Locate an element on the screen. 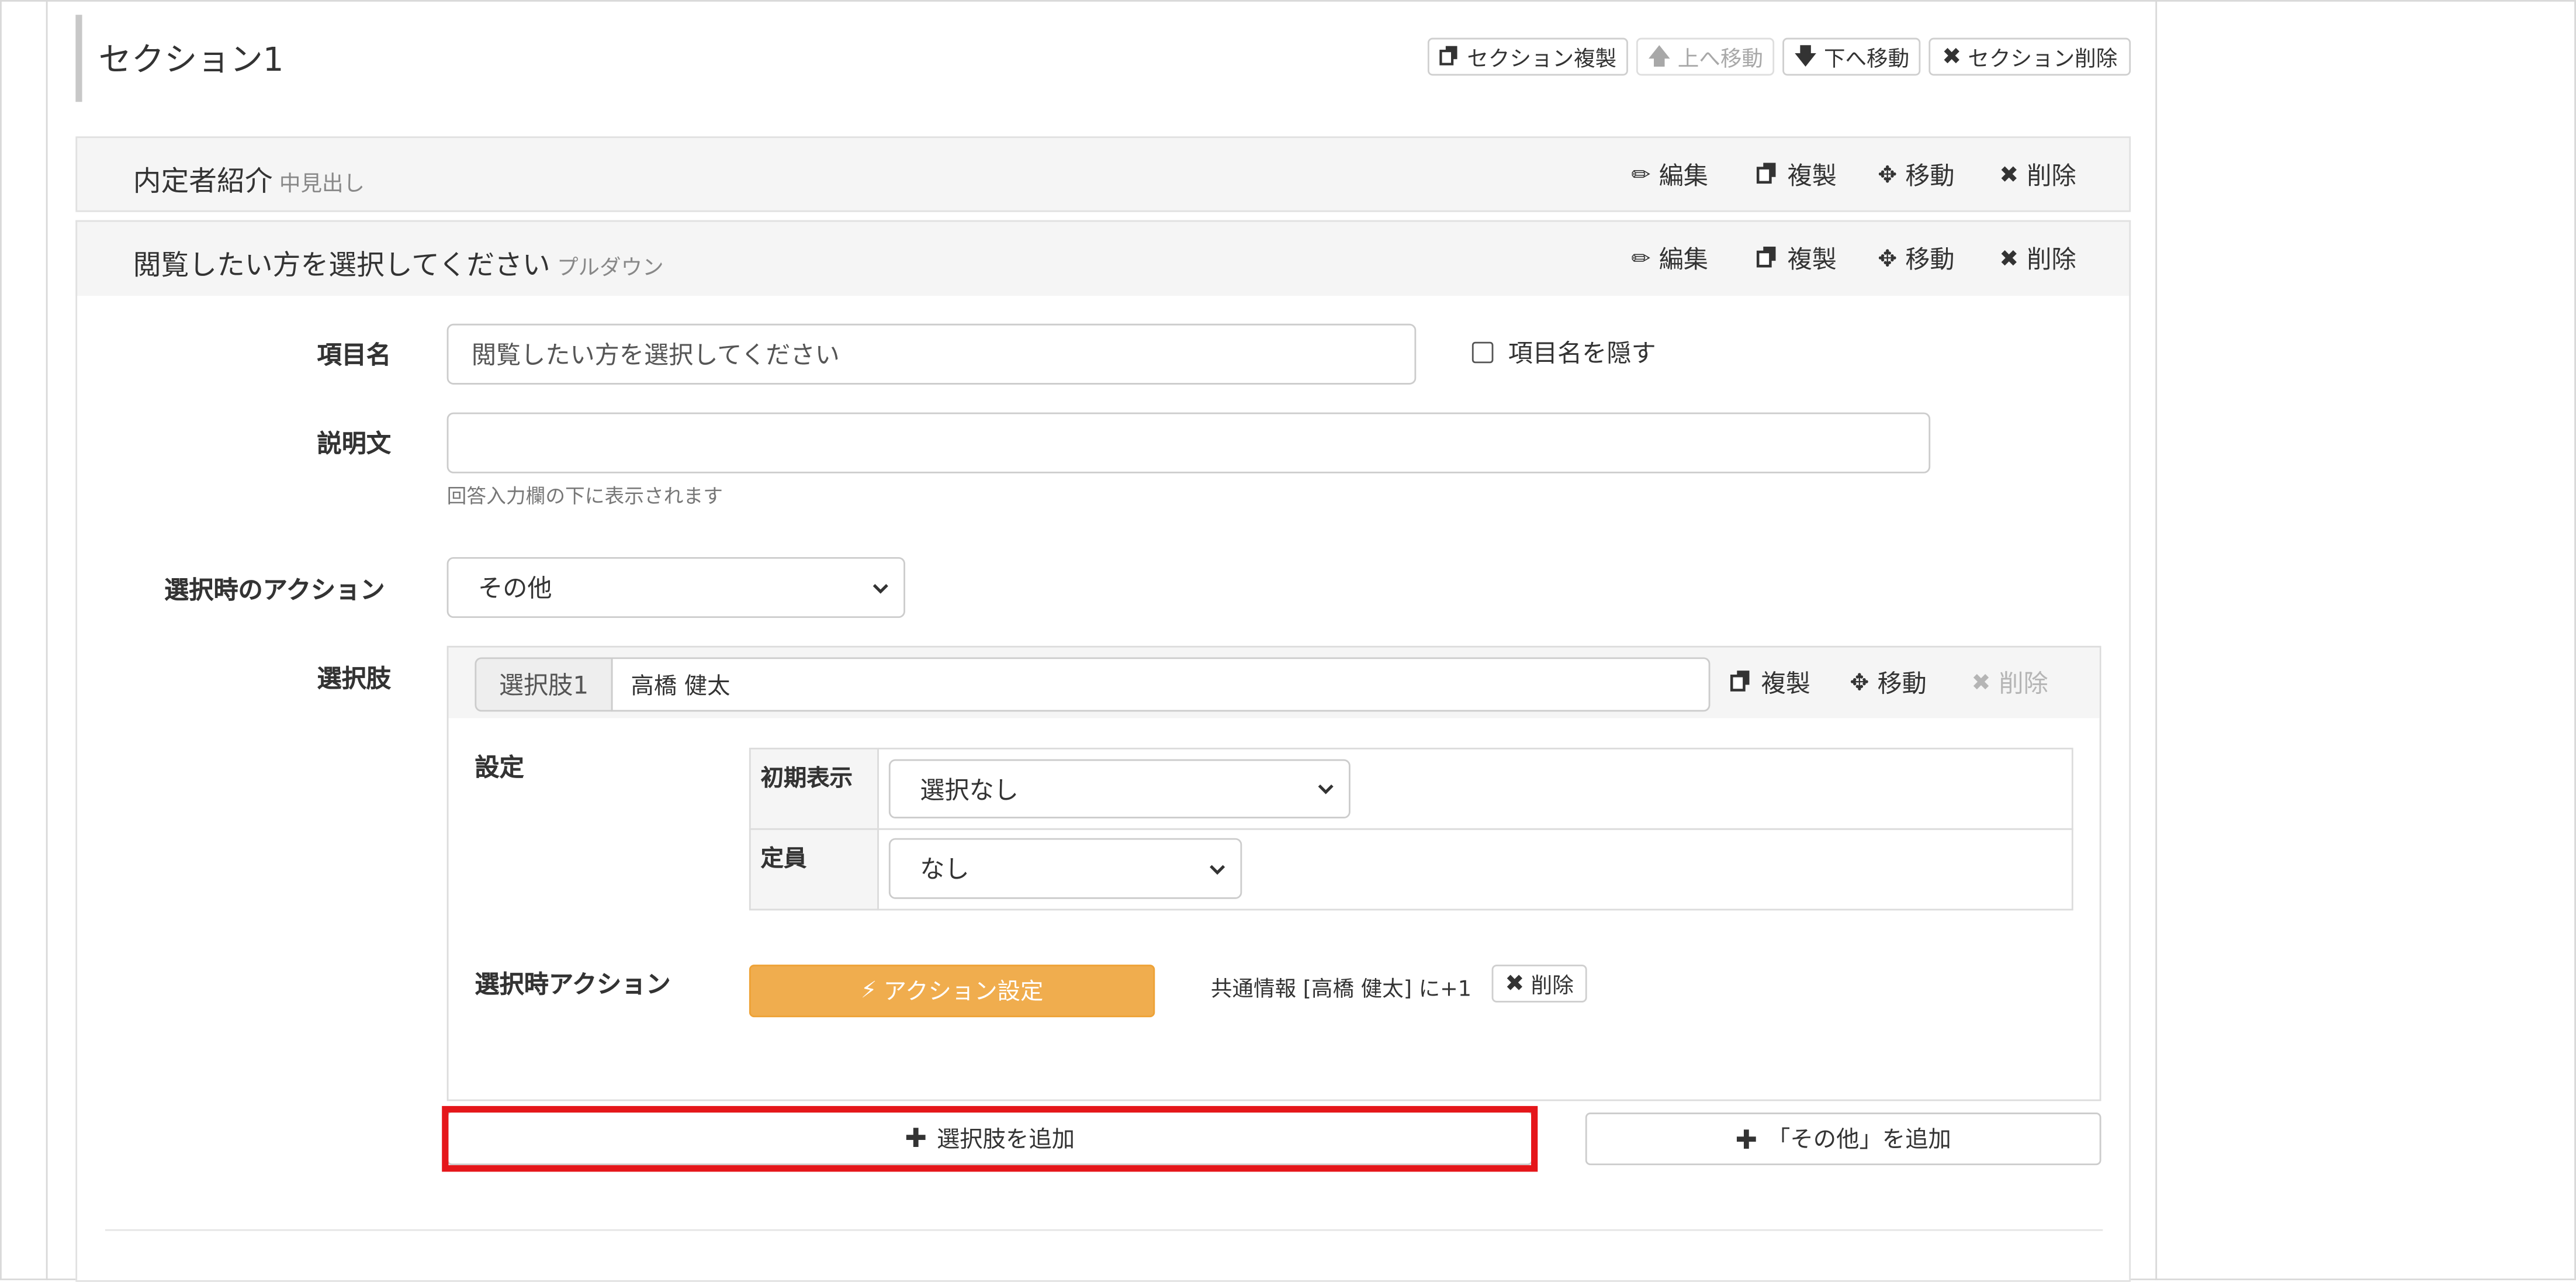  item1-delete-button: ✖ 削除 is located at coordinates (2037, 175).